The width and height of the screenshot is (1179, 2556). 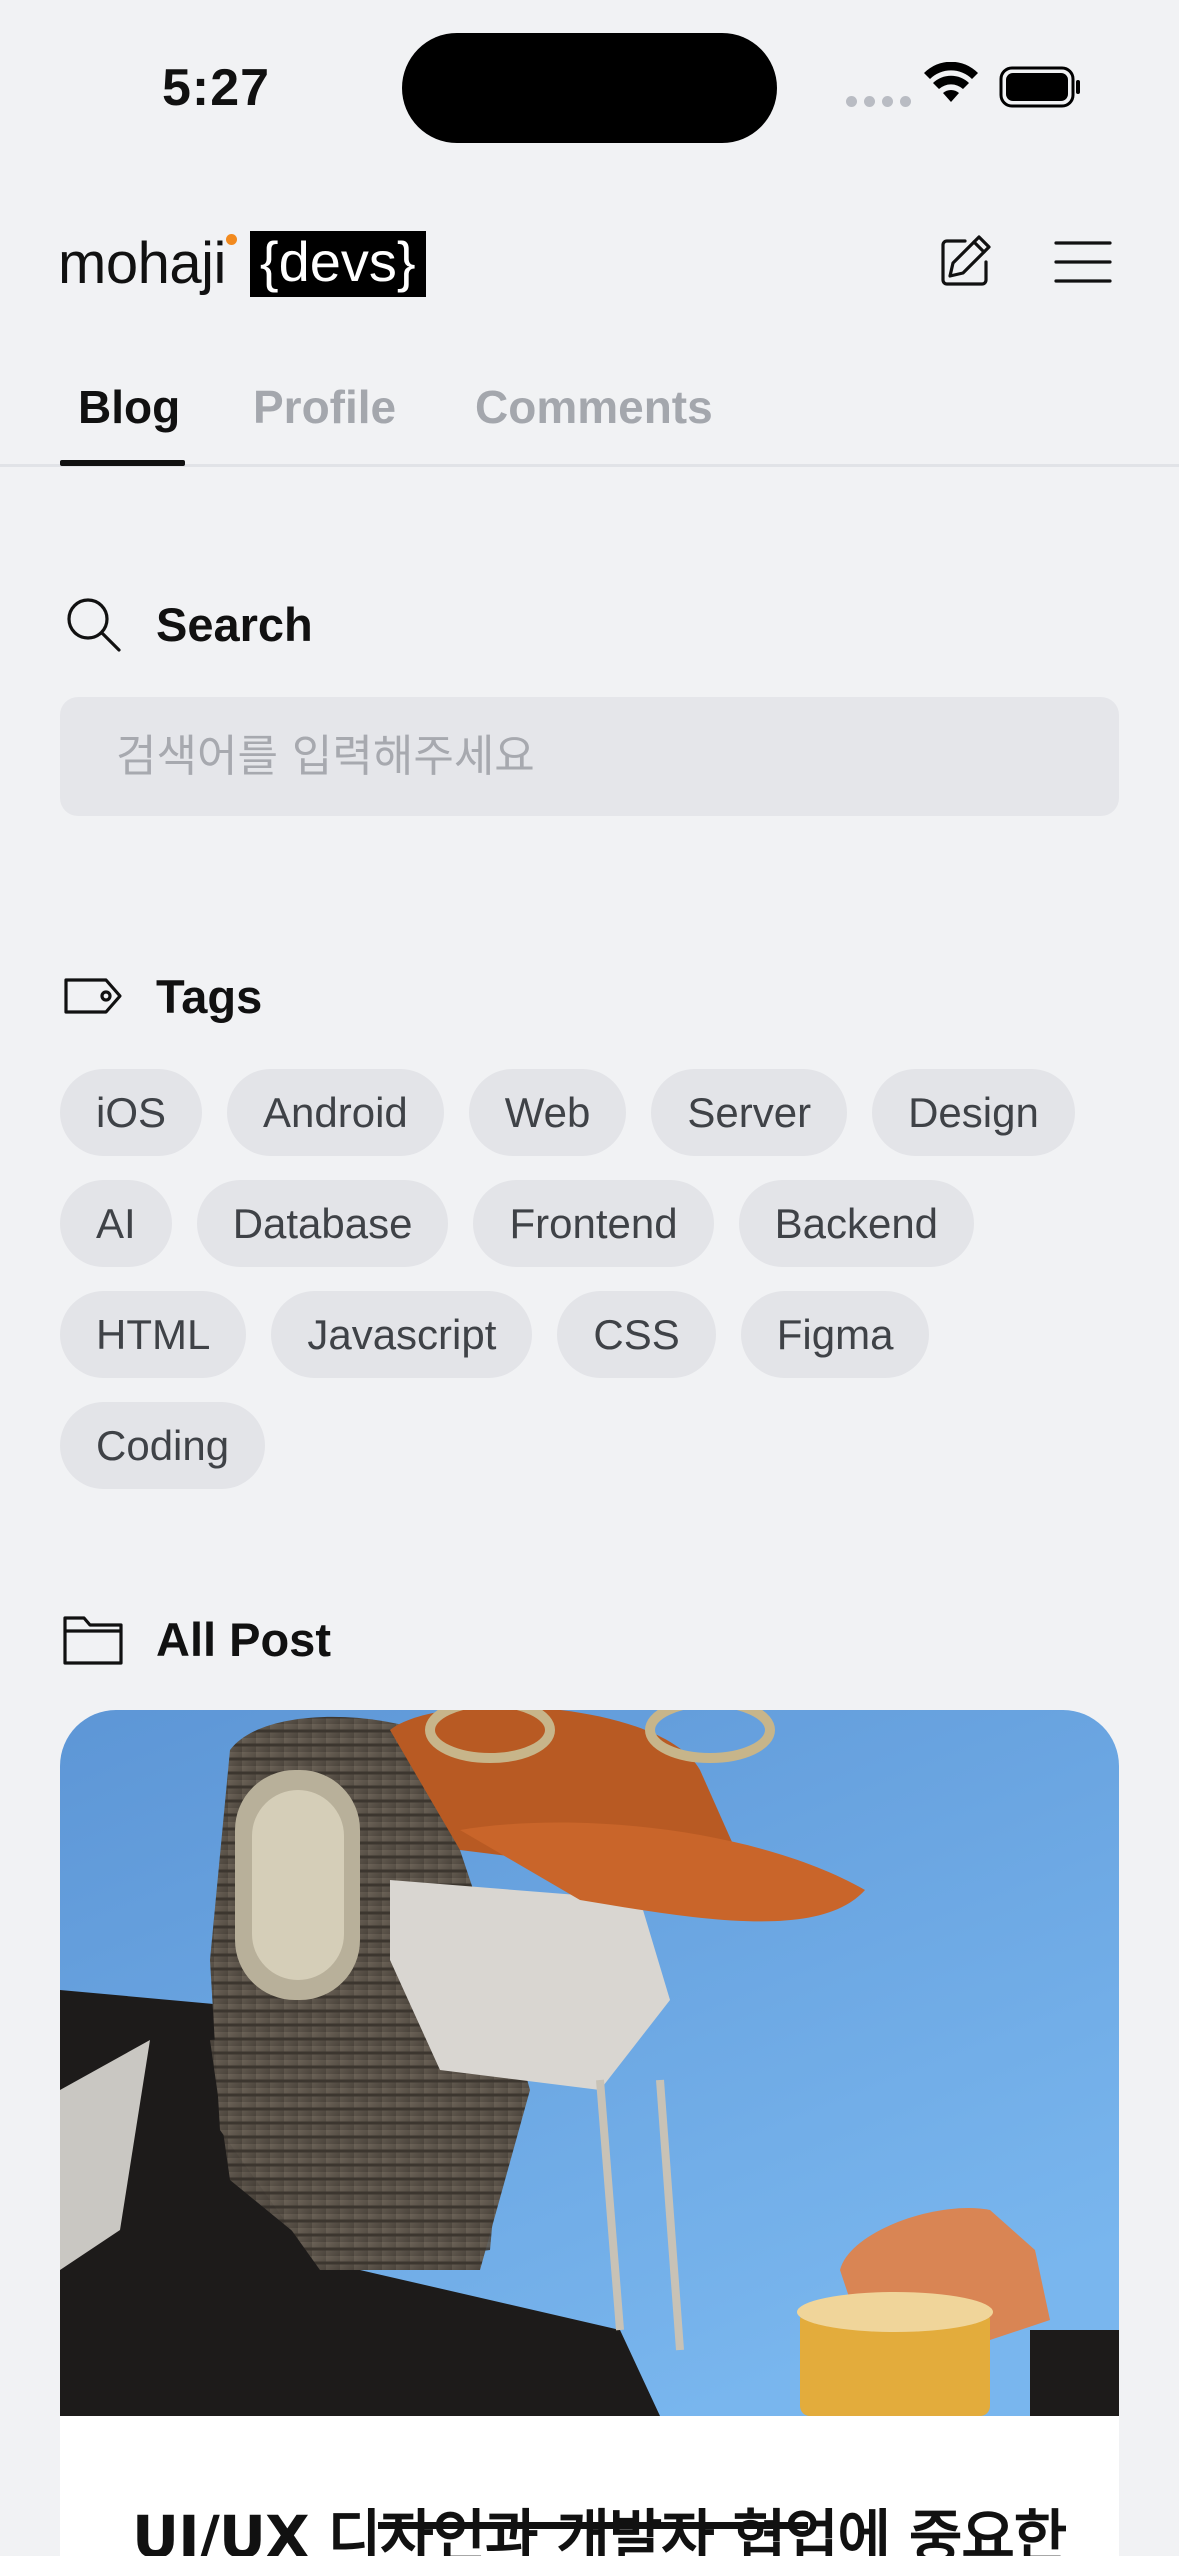 I want to click on tag-chip-css: CSS, so click(x=636, y=1334).